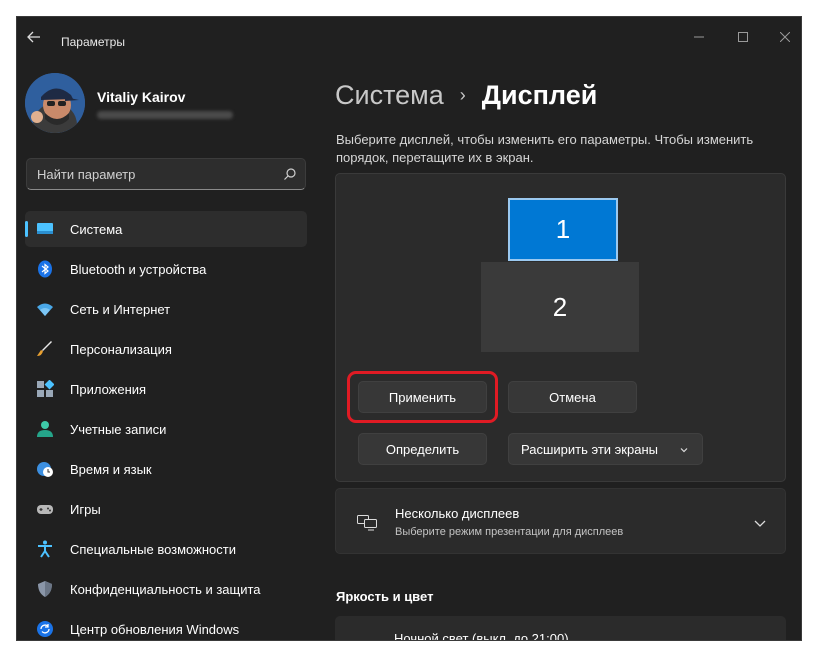 The height and width of the screenshot is (657, 818). I want to click on sidebar-item-label: Конфиденциальность и защита, so click(165, 589).